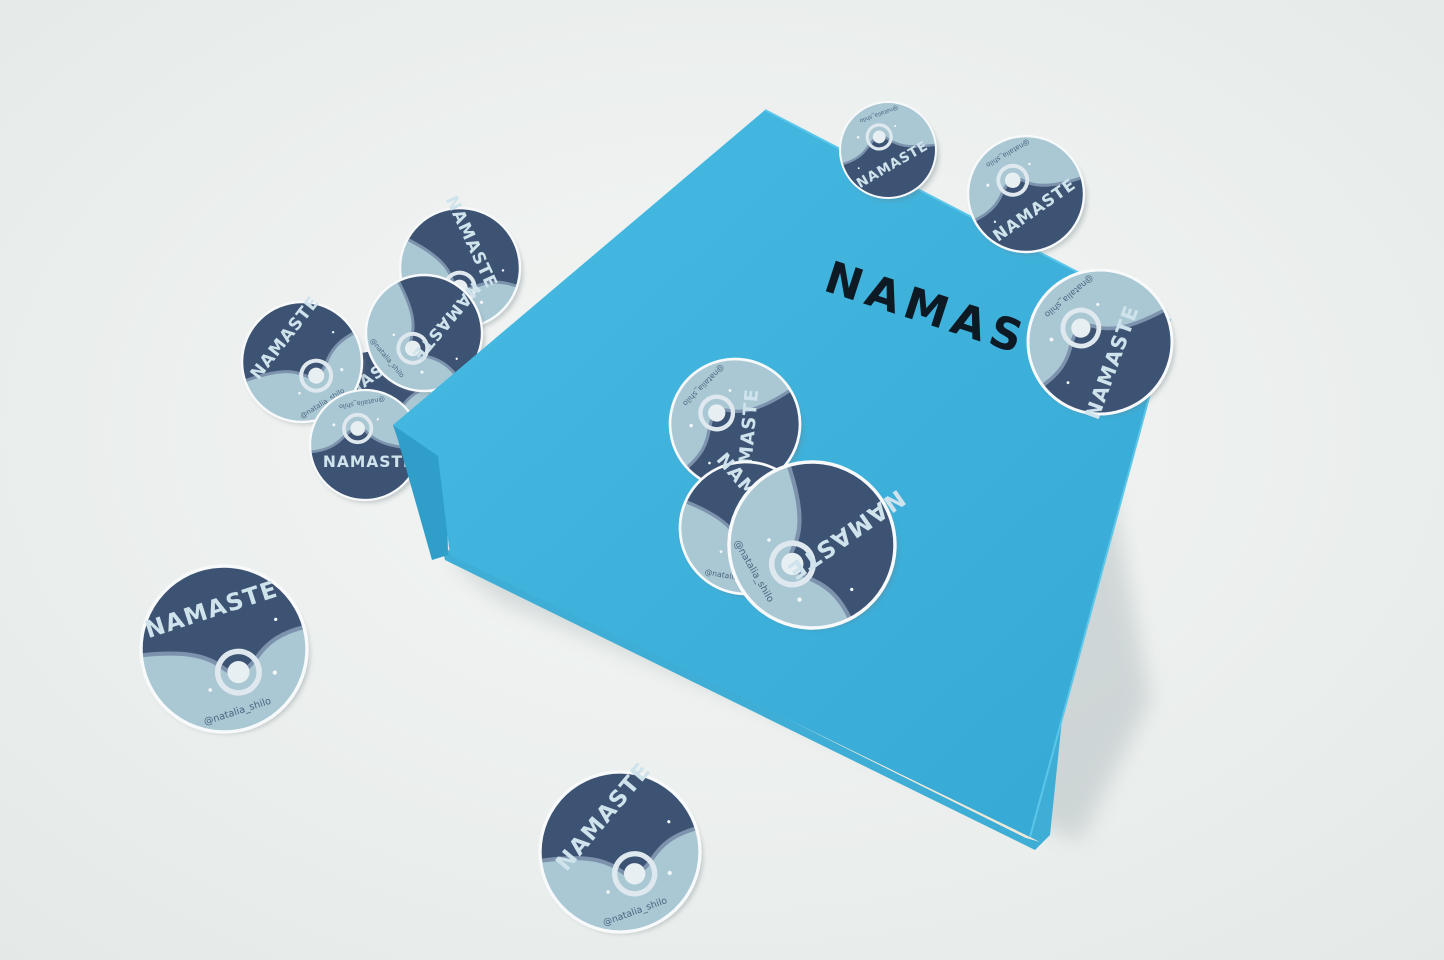 The width and height of the screenshot is (1444, 960). What do you see at coordinates (369, 462) in the screenshot?
I see `sticker-word: NAMASTE` at bounding box center [369, 462].